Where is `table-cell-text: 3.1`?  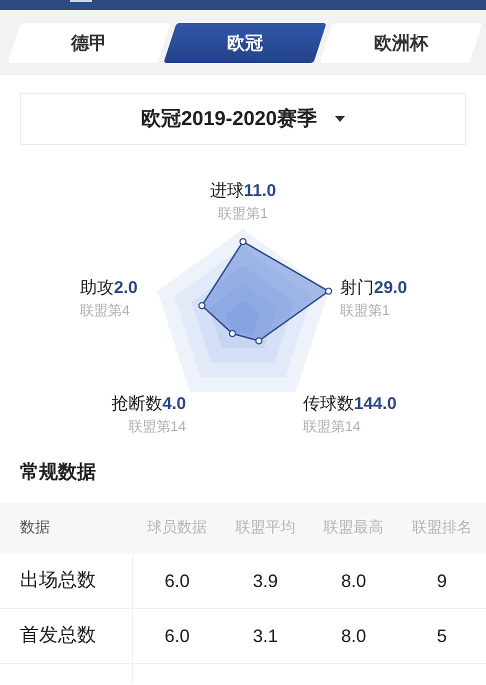
table-cell-text: 3.1 is located at coordinates (265, 636).